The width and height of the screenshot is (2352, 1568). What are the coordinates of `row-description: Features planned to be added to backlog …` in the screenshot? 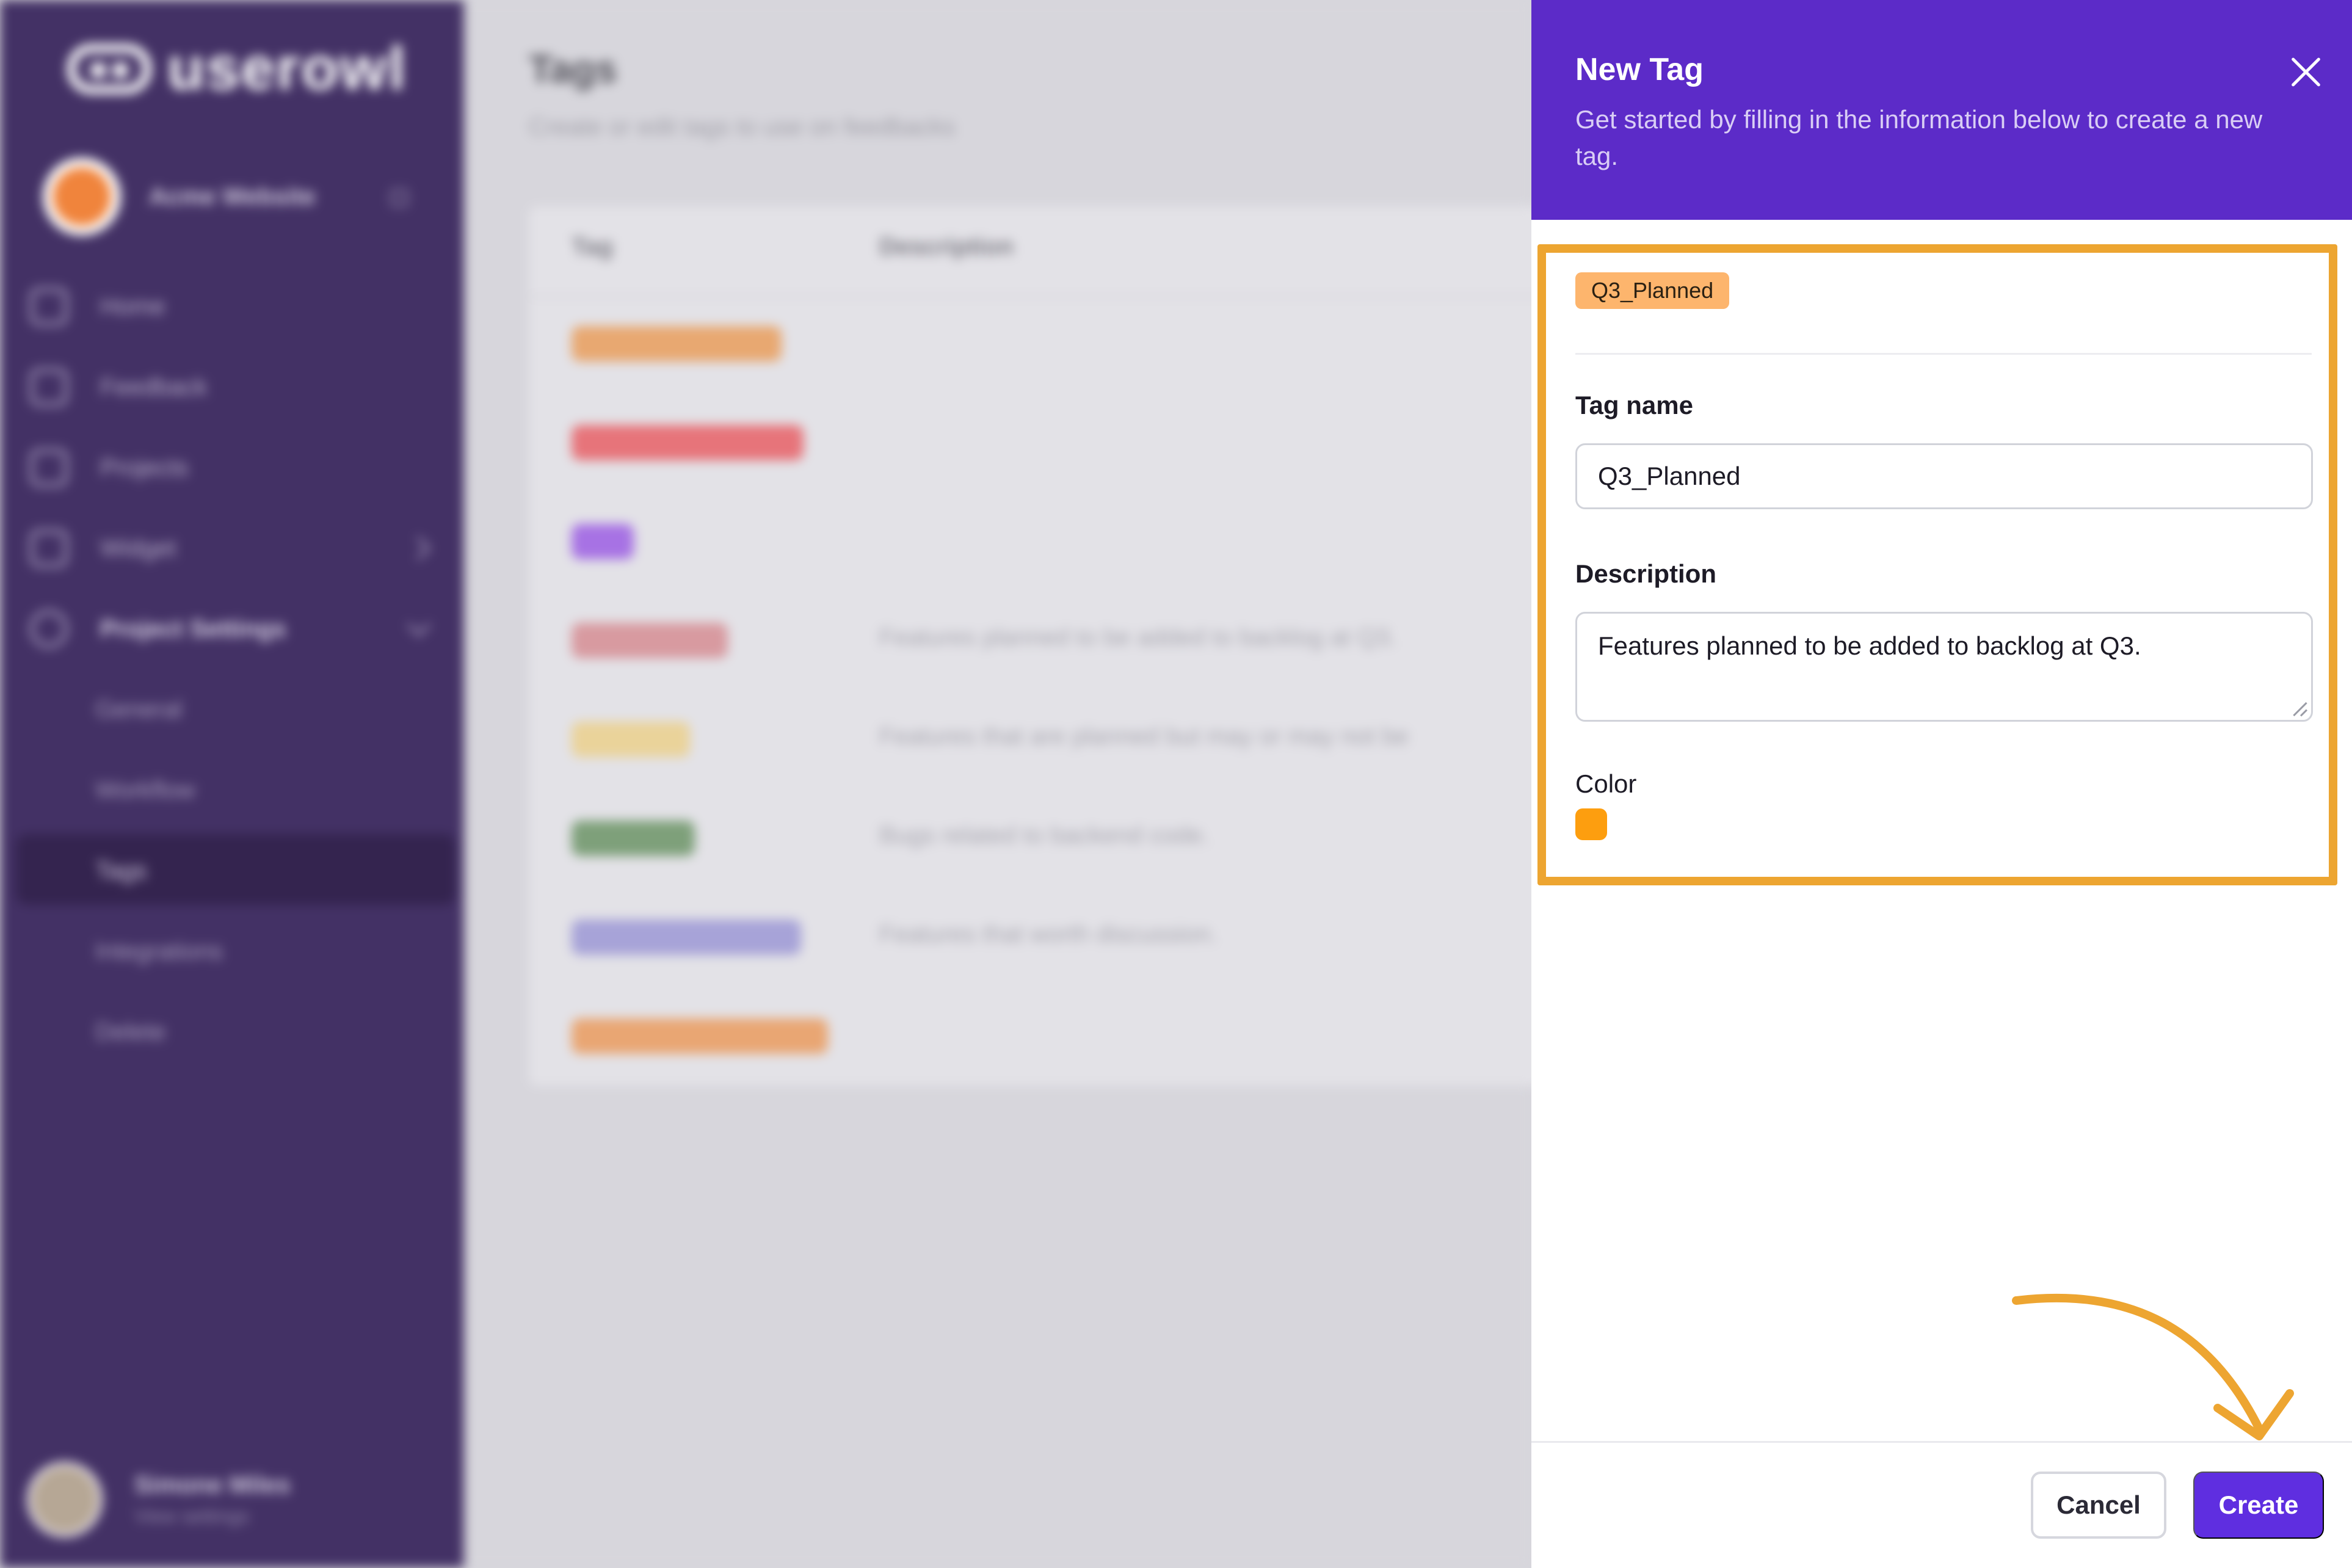 It's located at (1138, 637).